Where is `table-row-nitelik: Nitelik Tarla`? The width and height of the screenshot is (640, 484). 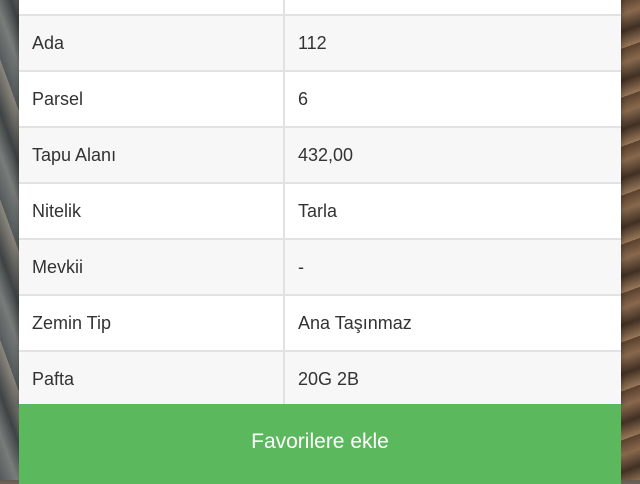
table-row-nitelik: Nitelik Tarla is located at coordinates (320, 211).